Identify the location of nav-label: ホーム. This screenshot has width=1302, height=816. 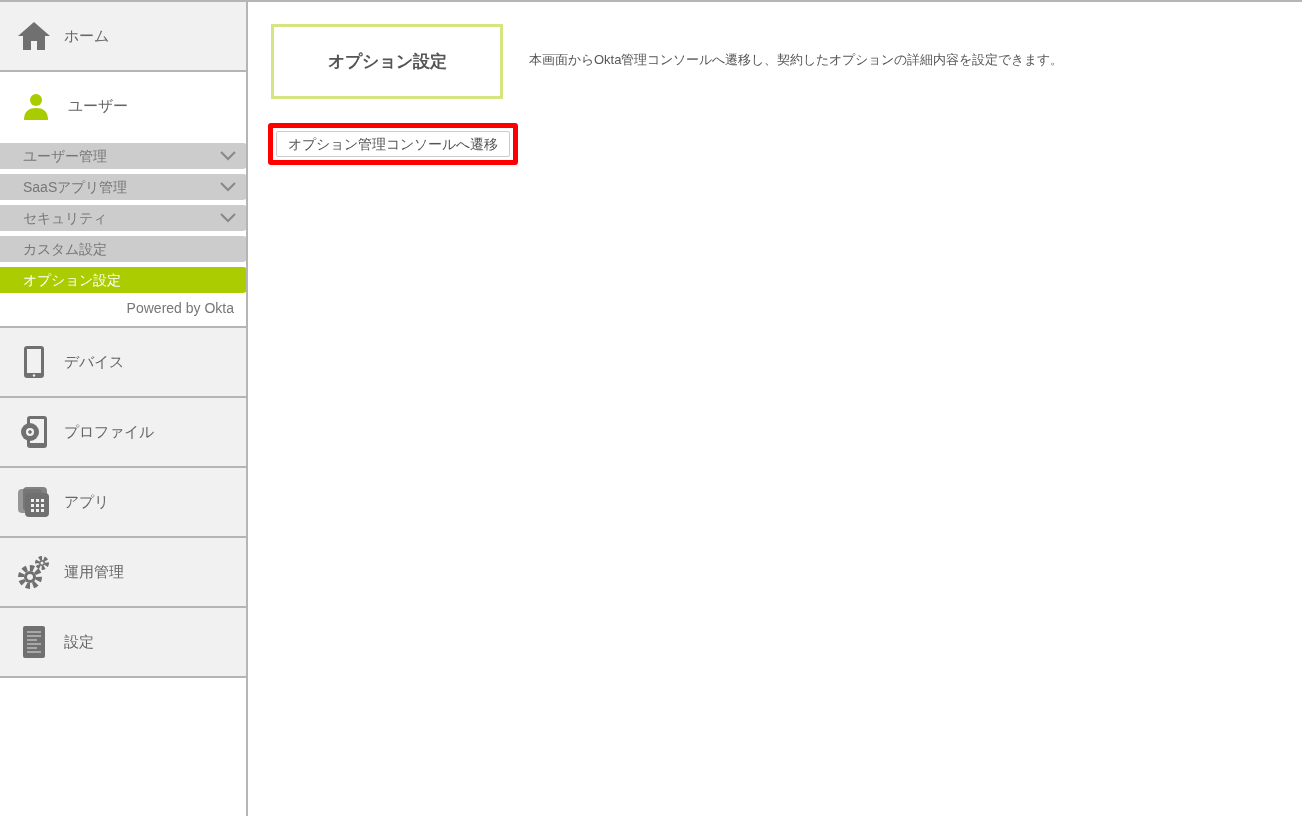
(86, 35).